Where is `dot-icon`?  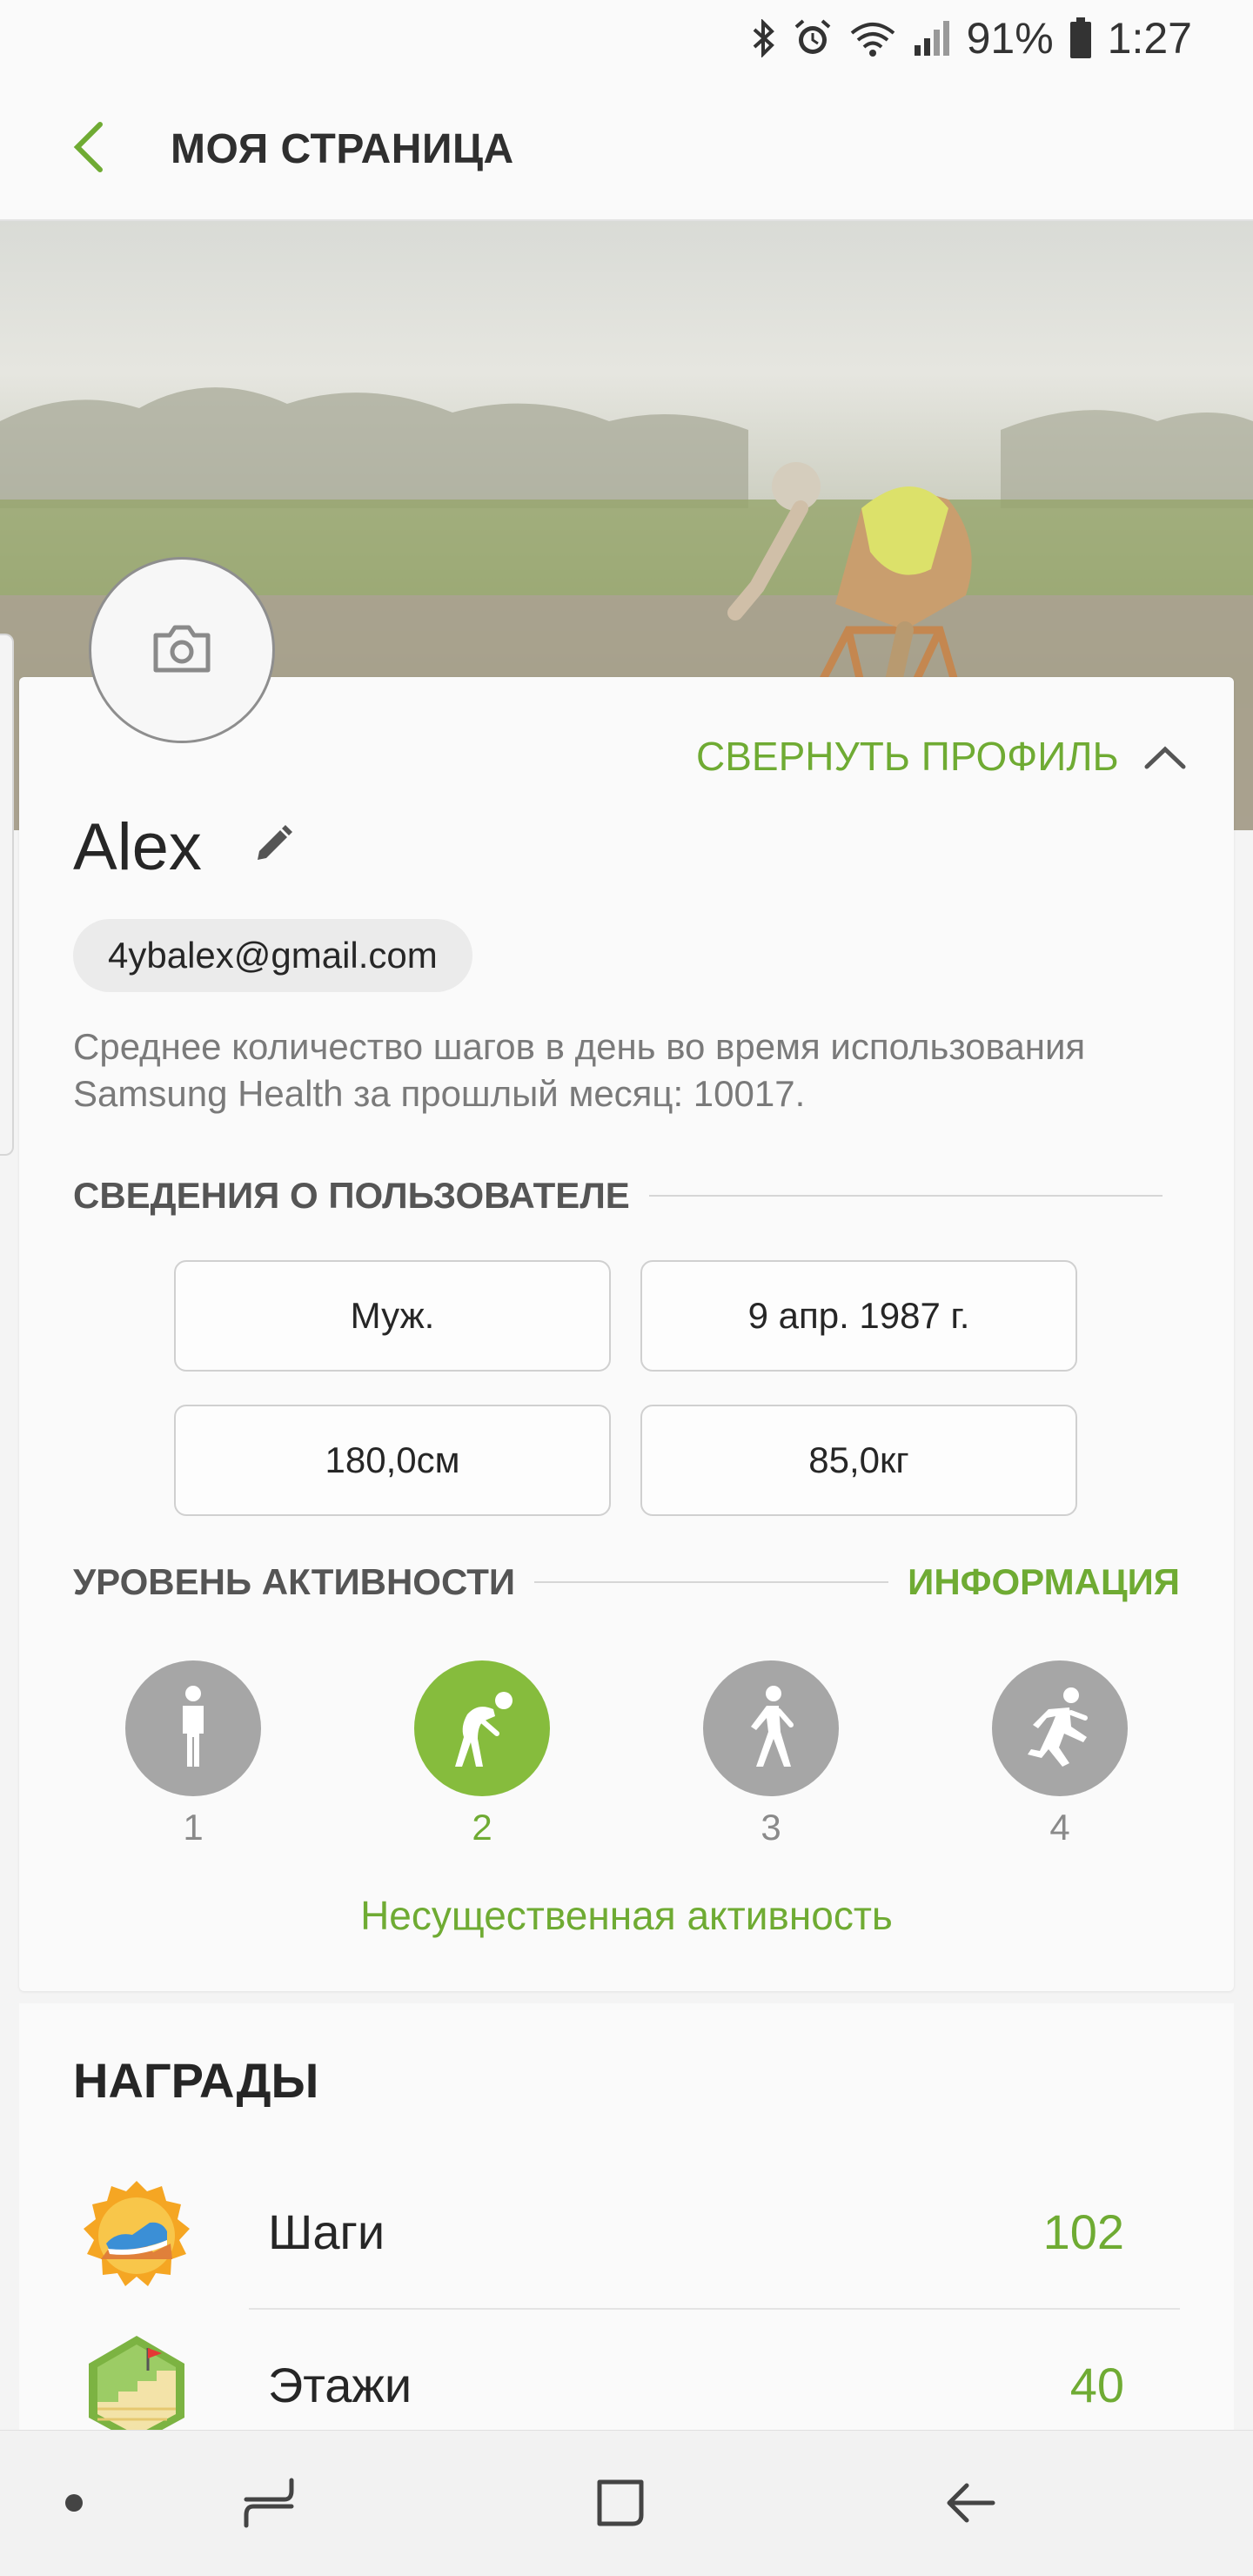 dot-icon is located at coordinates (74, 2505).